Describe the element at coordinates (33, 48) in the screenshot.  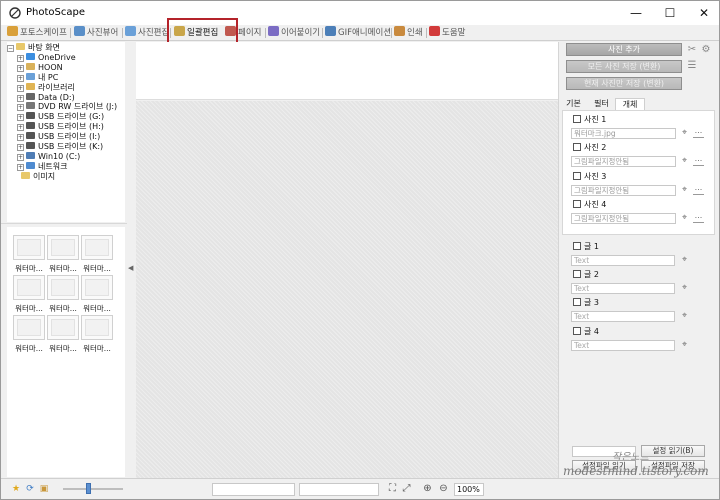
I see `tree-item: − 바탕 화면` at that location.